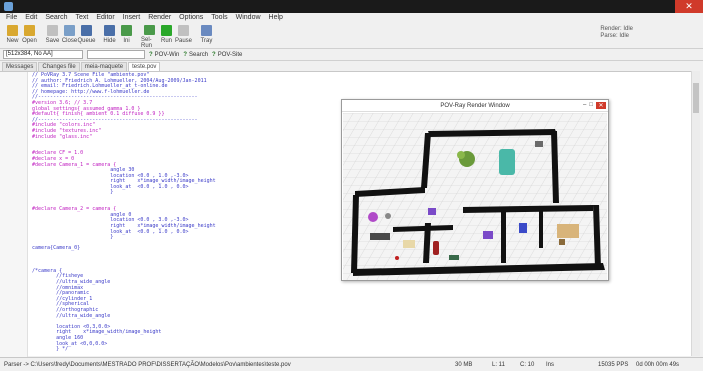 The width and height of the screenshot is (703, 371). I want to click on povwin-label: POV-Win, so click(167, 54).